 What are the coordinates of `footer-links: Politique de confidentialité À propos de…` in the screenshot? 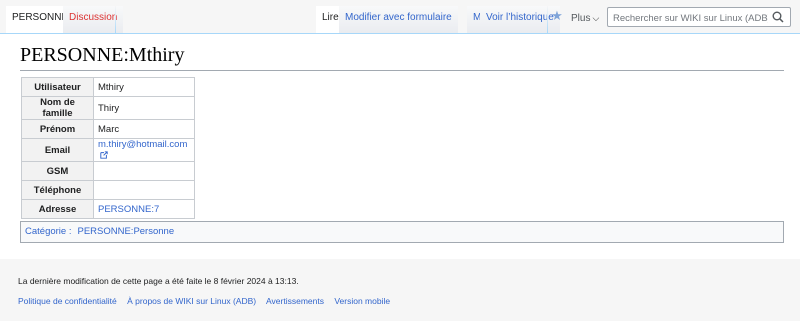 It's located at (208, 301).